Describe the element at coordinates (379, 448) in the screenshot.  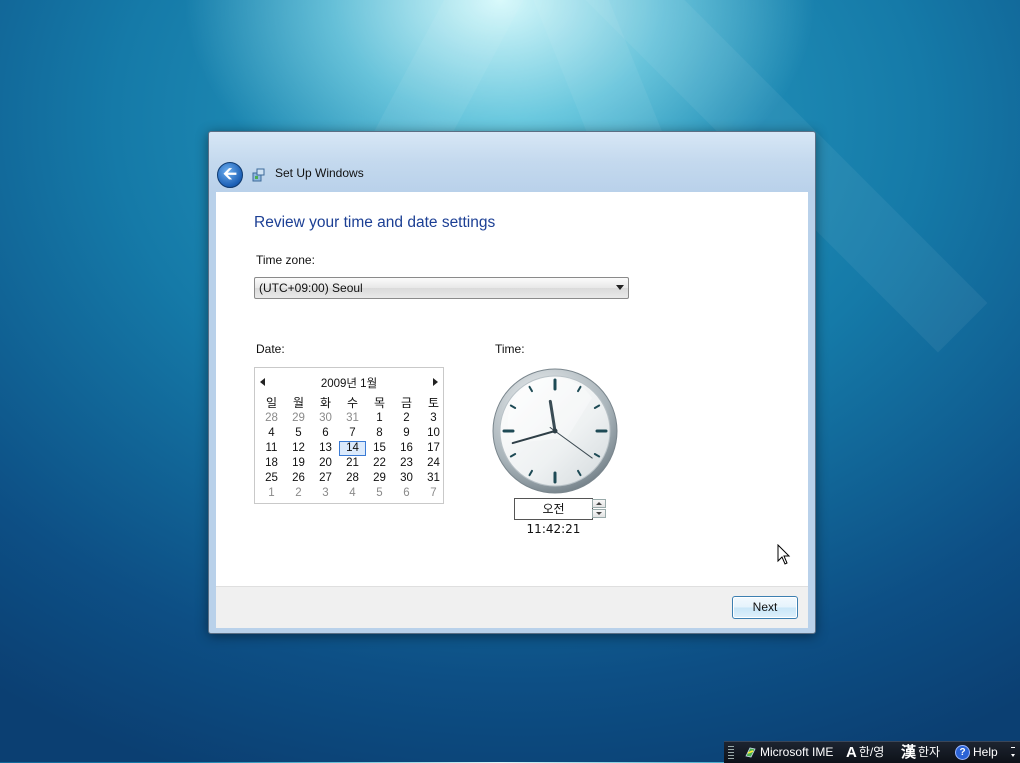
I see `calendar-day: 15` at that location.